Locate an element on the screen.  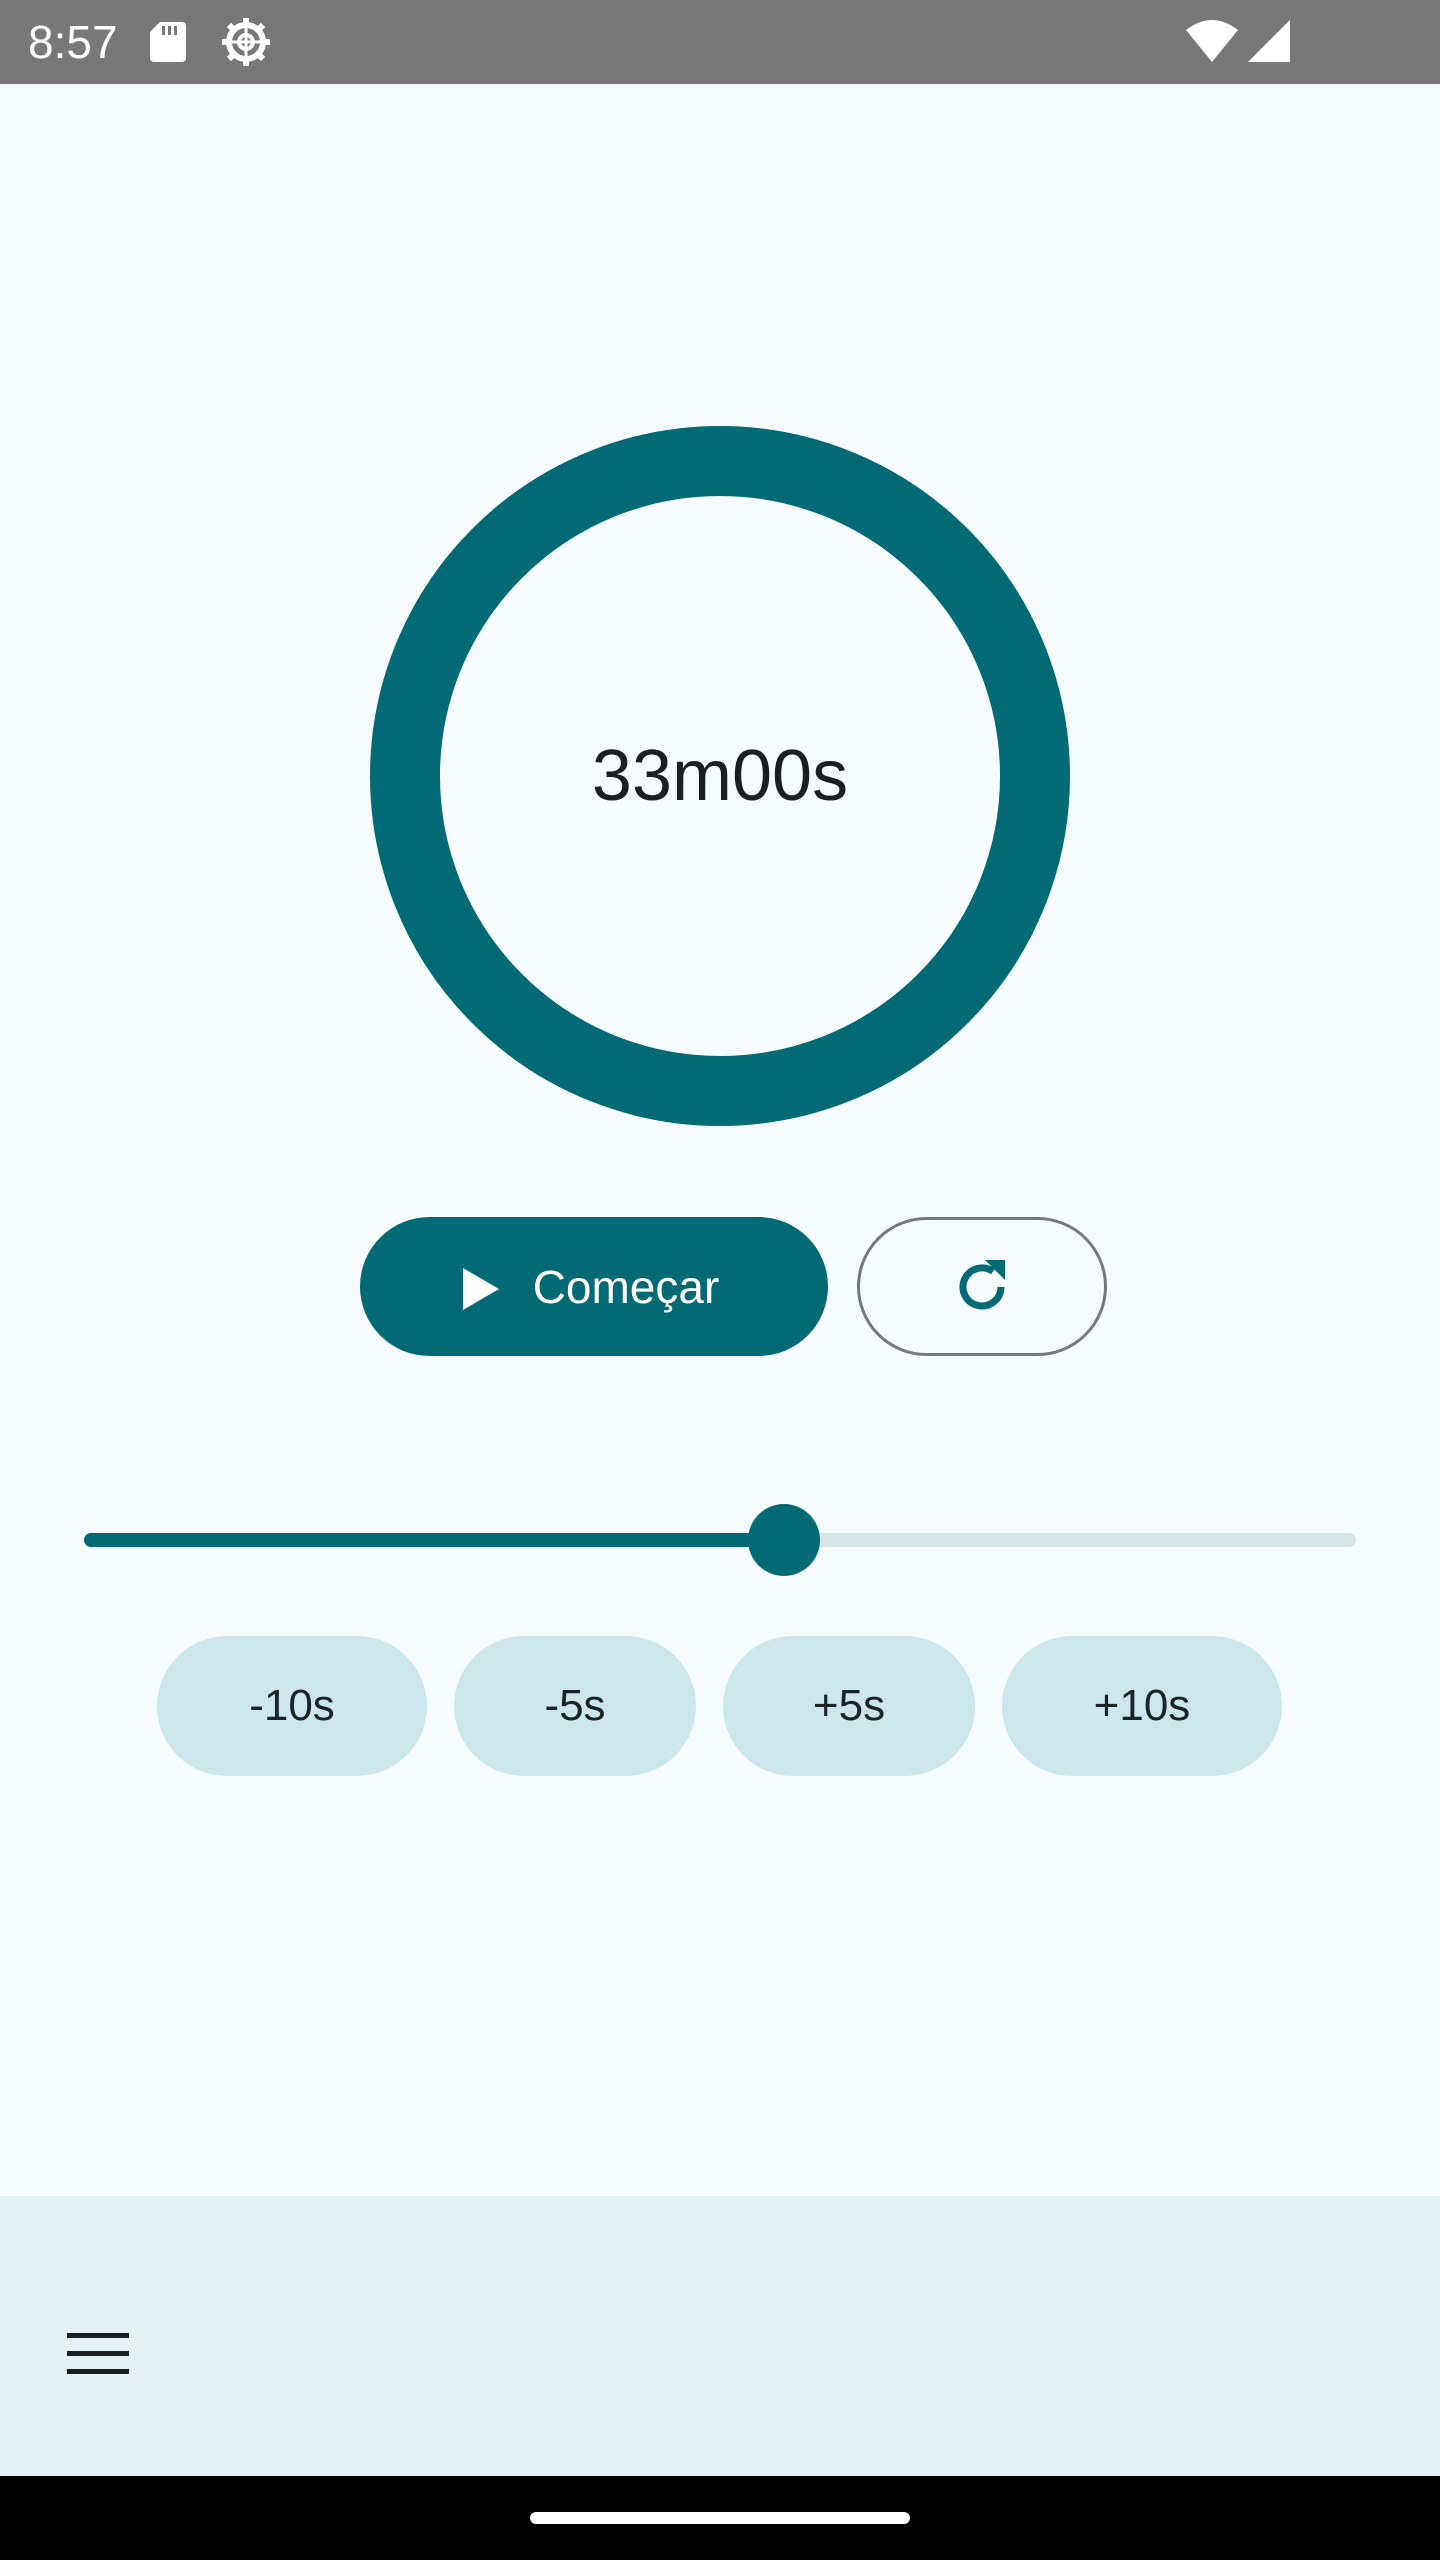
start-button-label: Começar is located at coordinates (626, 1286).